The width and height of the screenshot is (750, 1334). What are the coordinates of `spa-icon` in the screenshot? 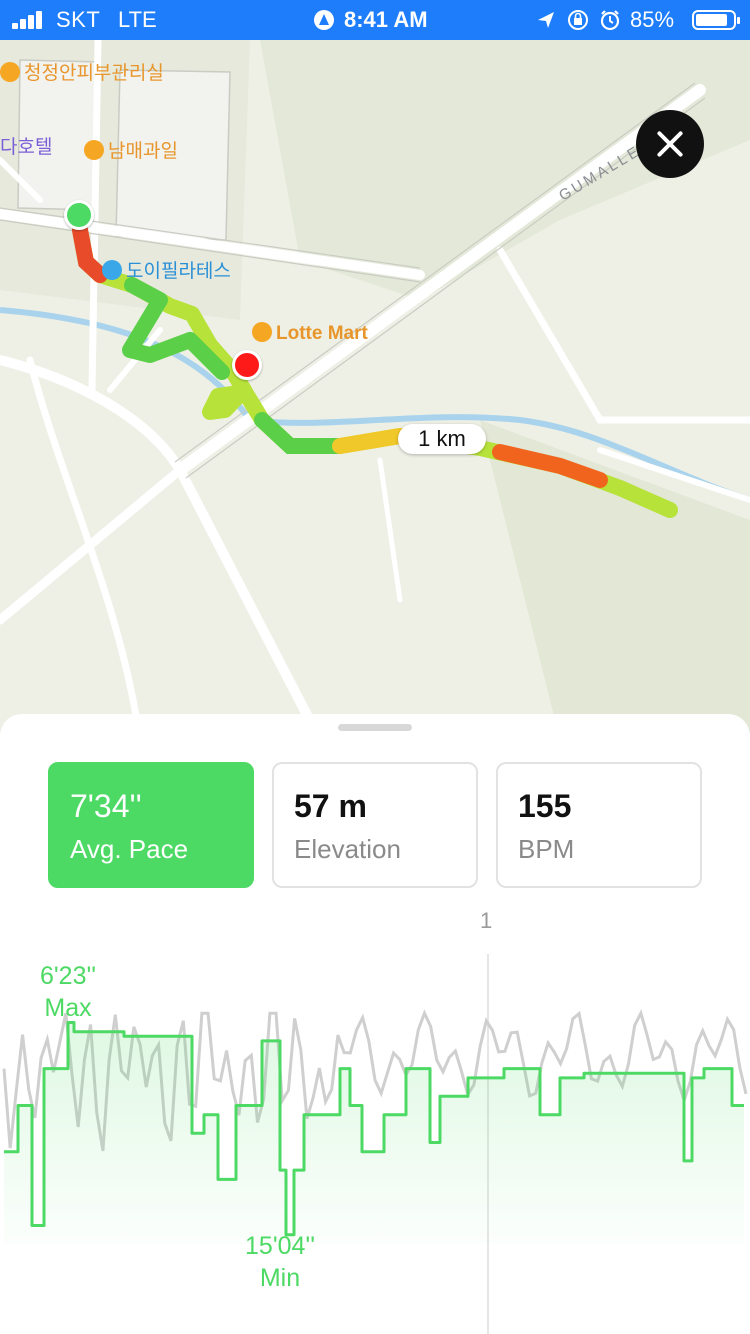 It's located at (10, 72).